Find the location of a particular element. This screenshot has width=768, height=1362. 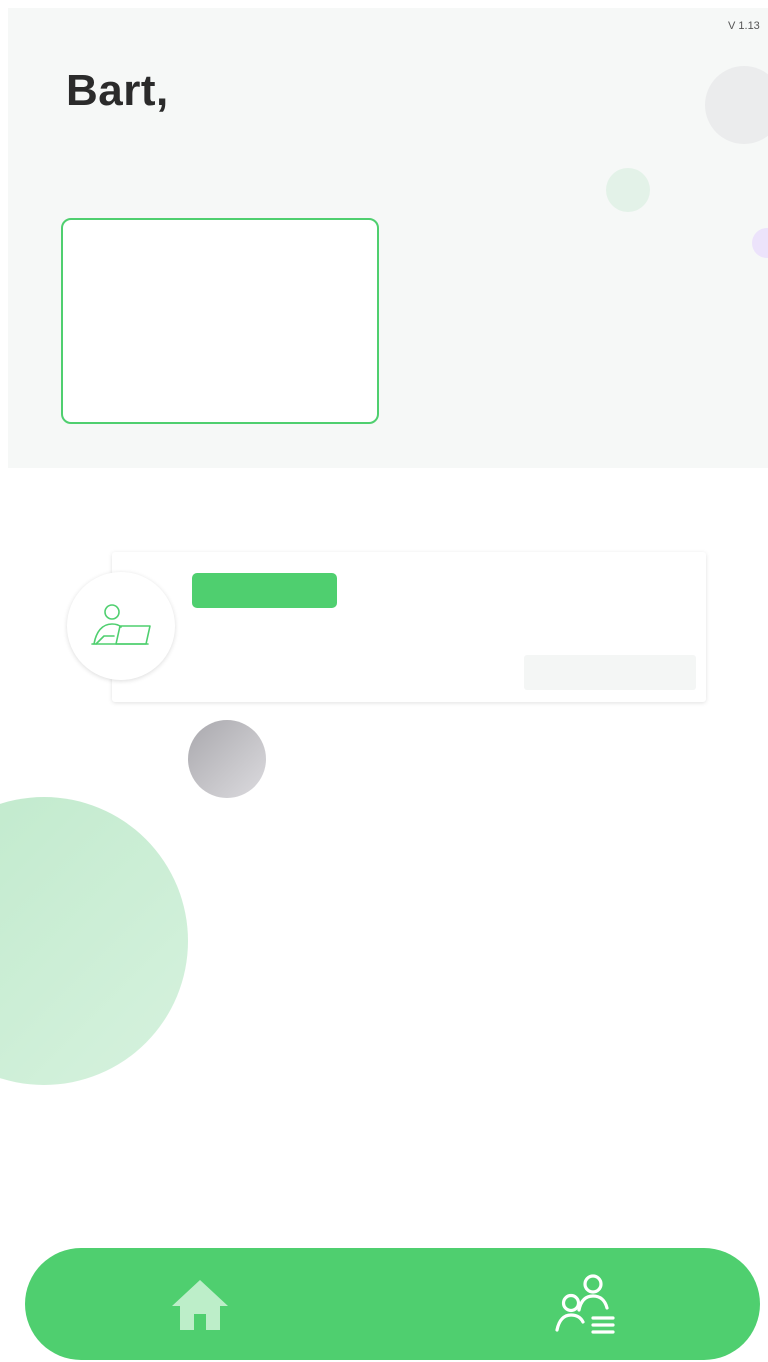

task-card is located at coordinates (409, 627).